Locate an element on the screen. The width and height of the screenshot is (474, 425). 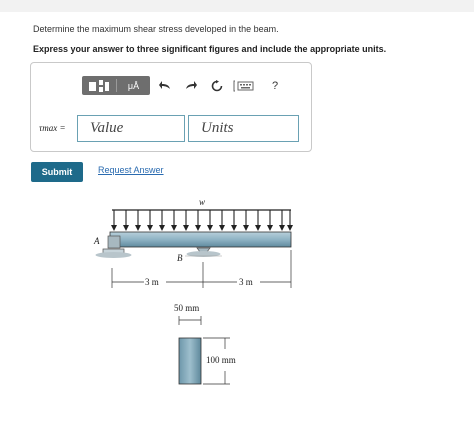
support-a-label: A is located at coordinates (96, 241).